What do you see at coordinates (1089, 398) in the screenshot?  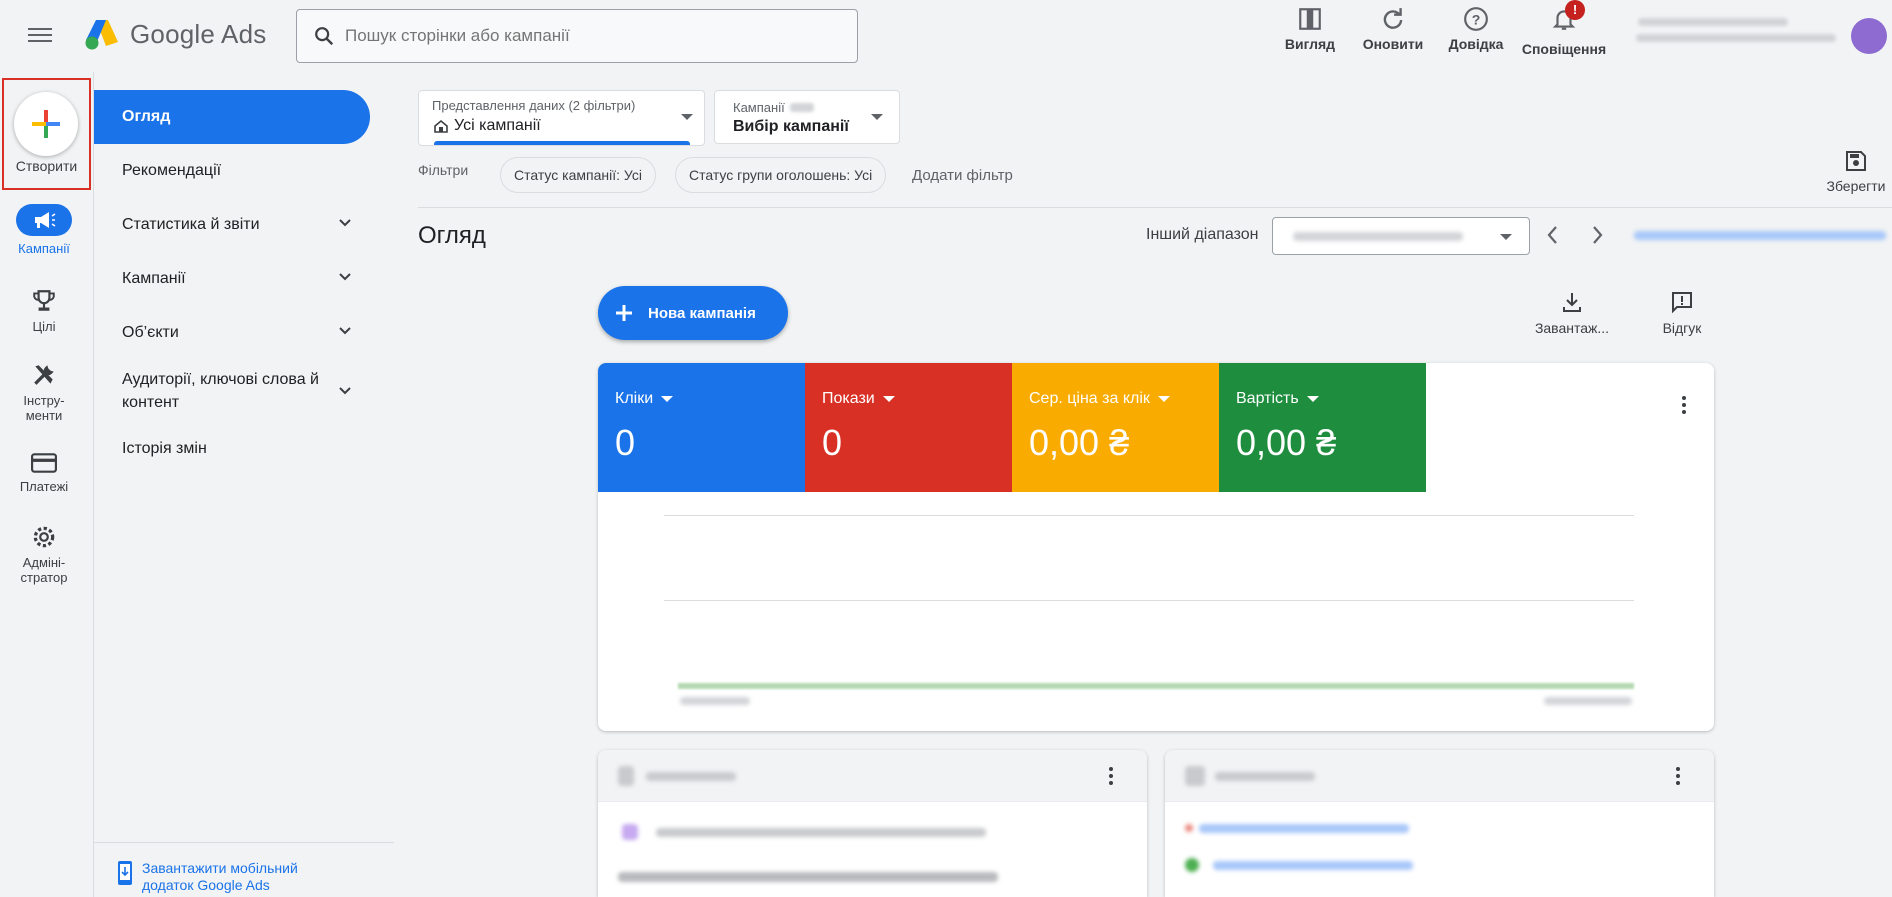 I see `metric-name: Сер. ціна за клік` at bounding box center [1089, 398].